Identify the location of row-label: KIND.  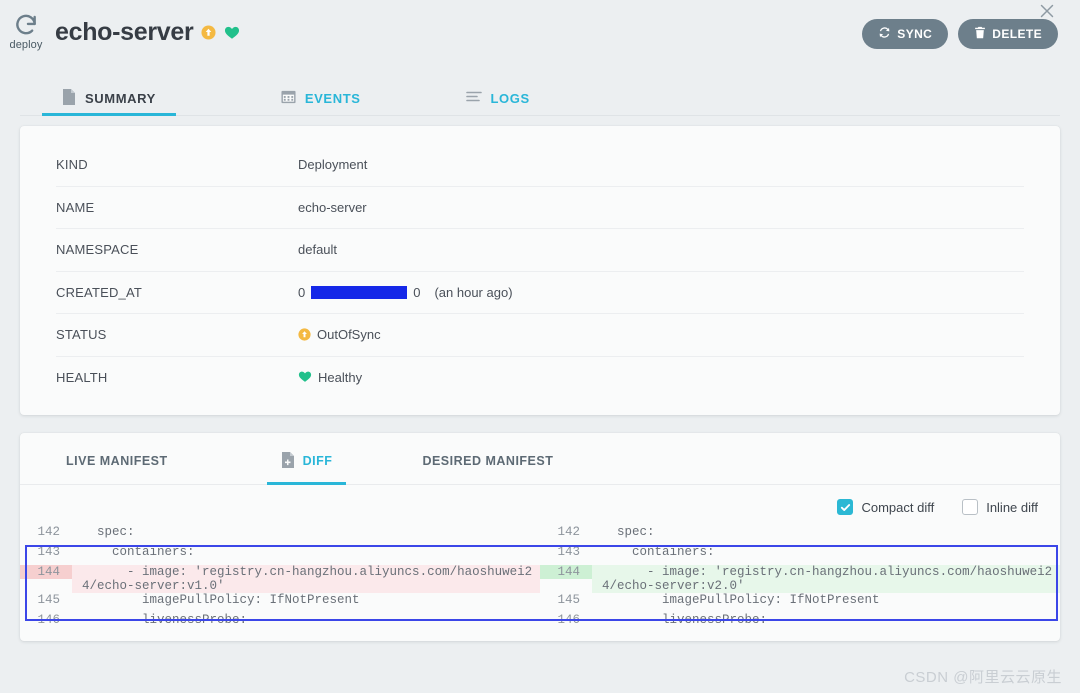
(72, 165).